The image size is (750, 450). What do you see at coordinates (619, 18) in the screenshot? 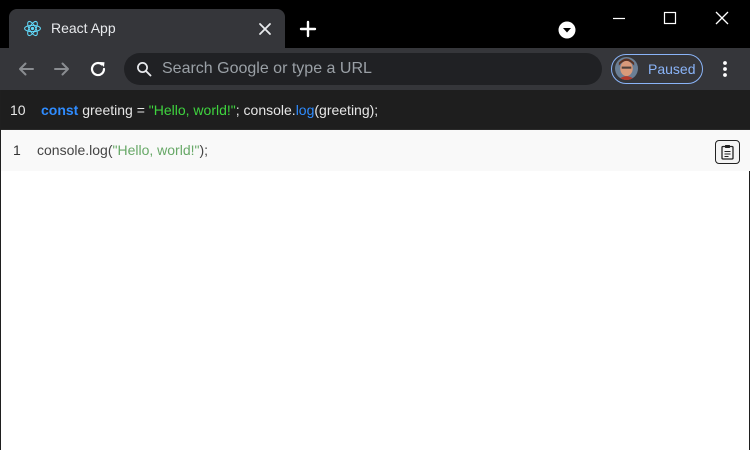
I see `minimize-icon` at bounding box center [619, 18].